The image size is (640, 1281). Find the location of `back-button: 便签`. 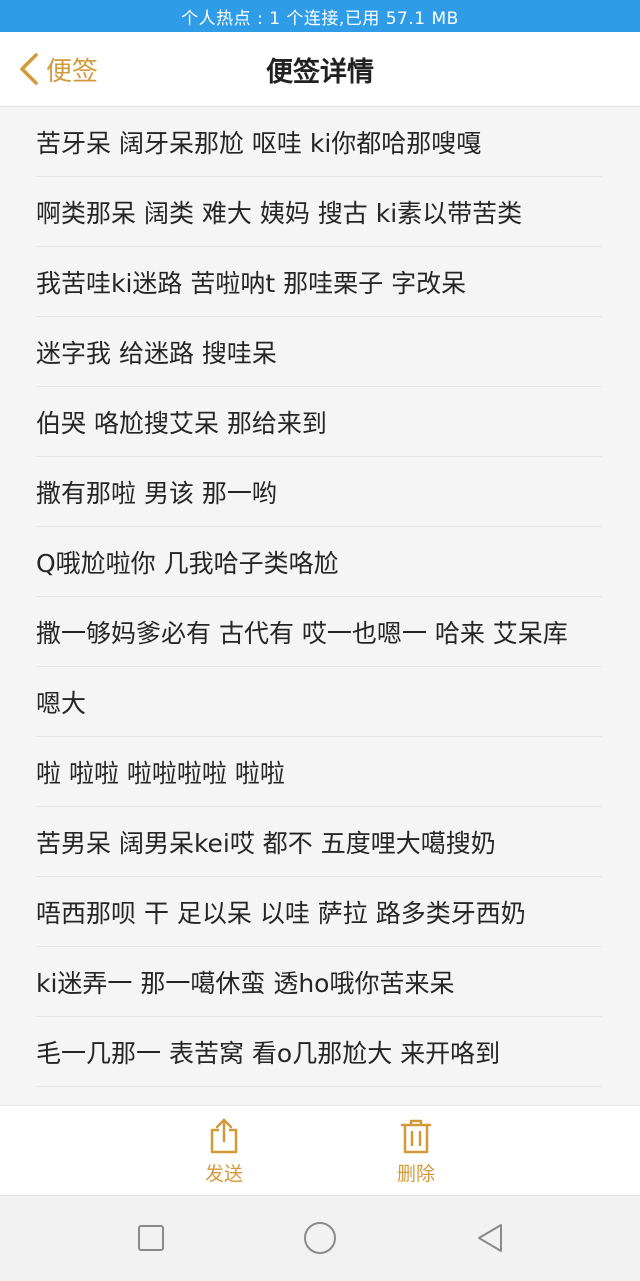

back-button: 便签 is located at coordinates (58, 69).